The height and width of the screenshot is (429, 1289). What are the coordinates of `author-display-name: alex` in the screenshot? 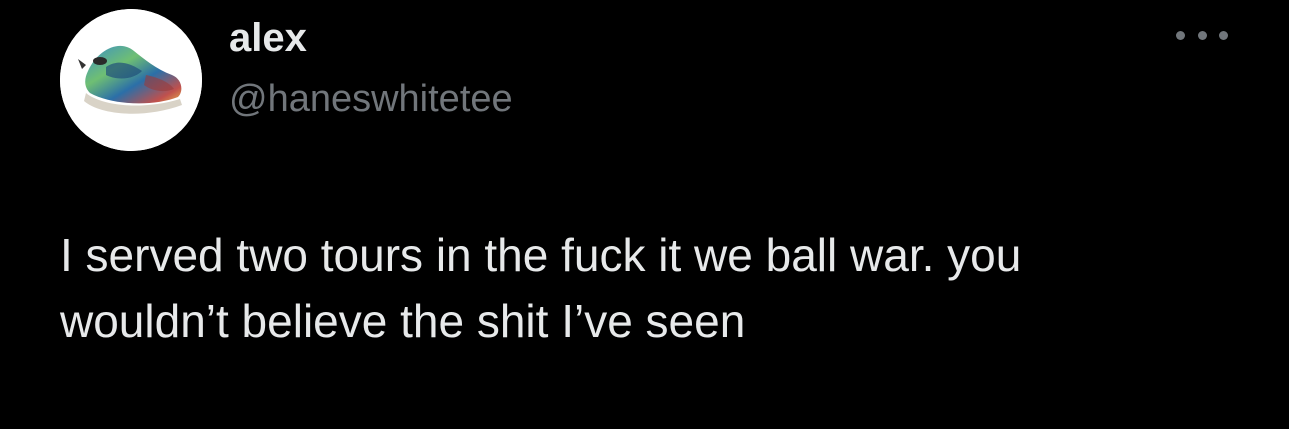 It's located at (268, 38).